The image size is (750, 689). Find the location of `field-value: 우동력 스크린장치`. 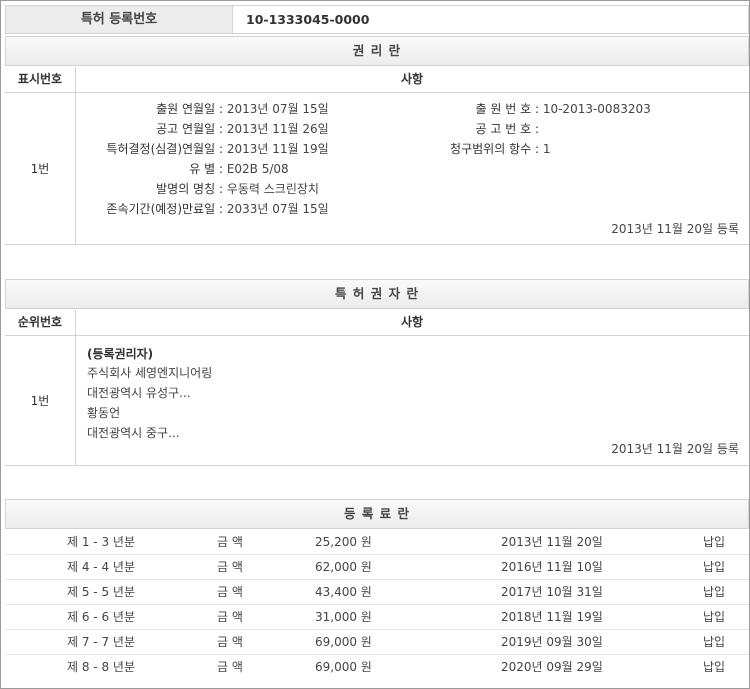

field-value: 우동력 스크린장치 is located at coordinates (272, 189).